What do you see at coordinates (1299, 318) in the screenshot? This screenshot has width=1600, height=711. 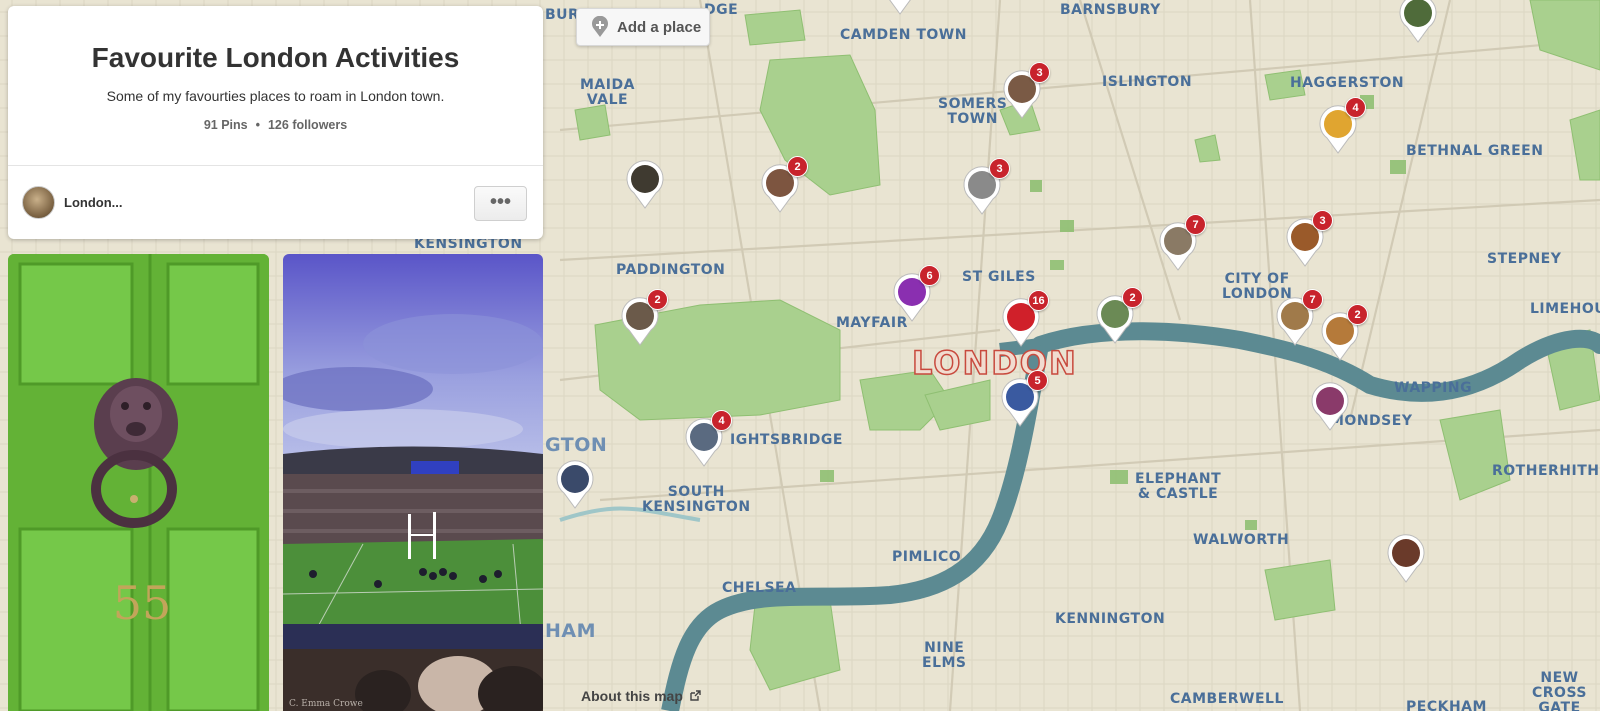 I see `pin-tower: 7` at bounding box center [1299, 318].